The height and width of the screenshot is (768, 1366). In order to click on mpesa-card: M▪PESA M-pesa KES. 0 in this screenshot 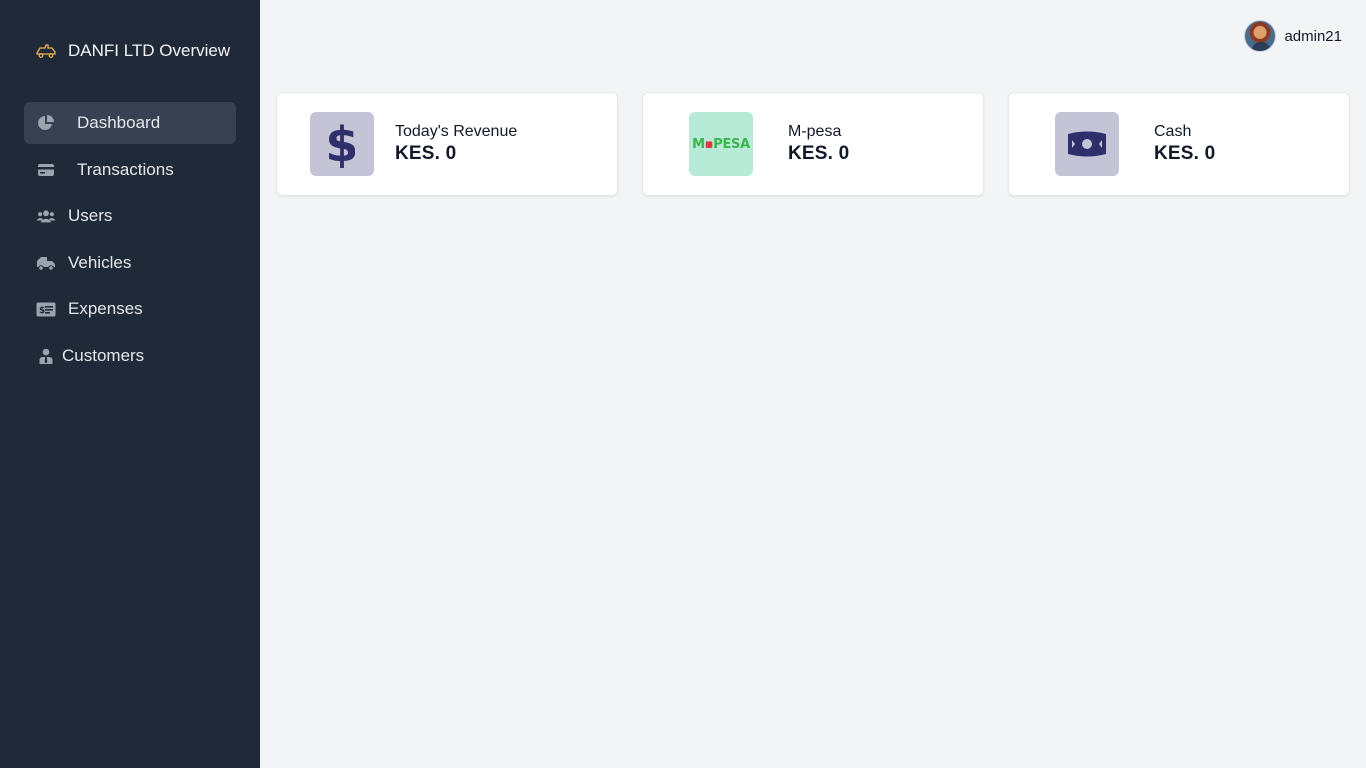, I will do `click(813, 144)`.